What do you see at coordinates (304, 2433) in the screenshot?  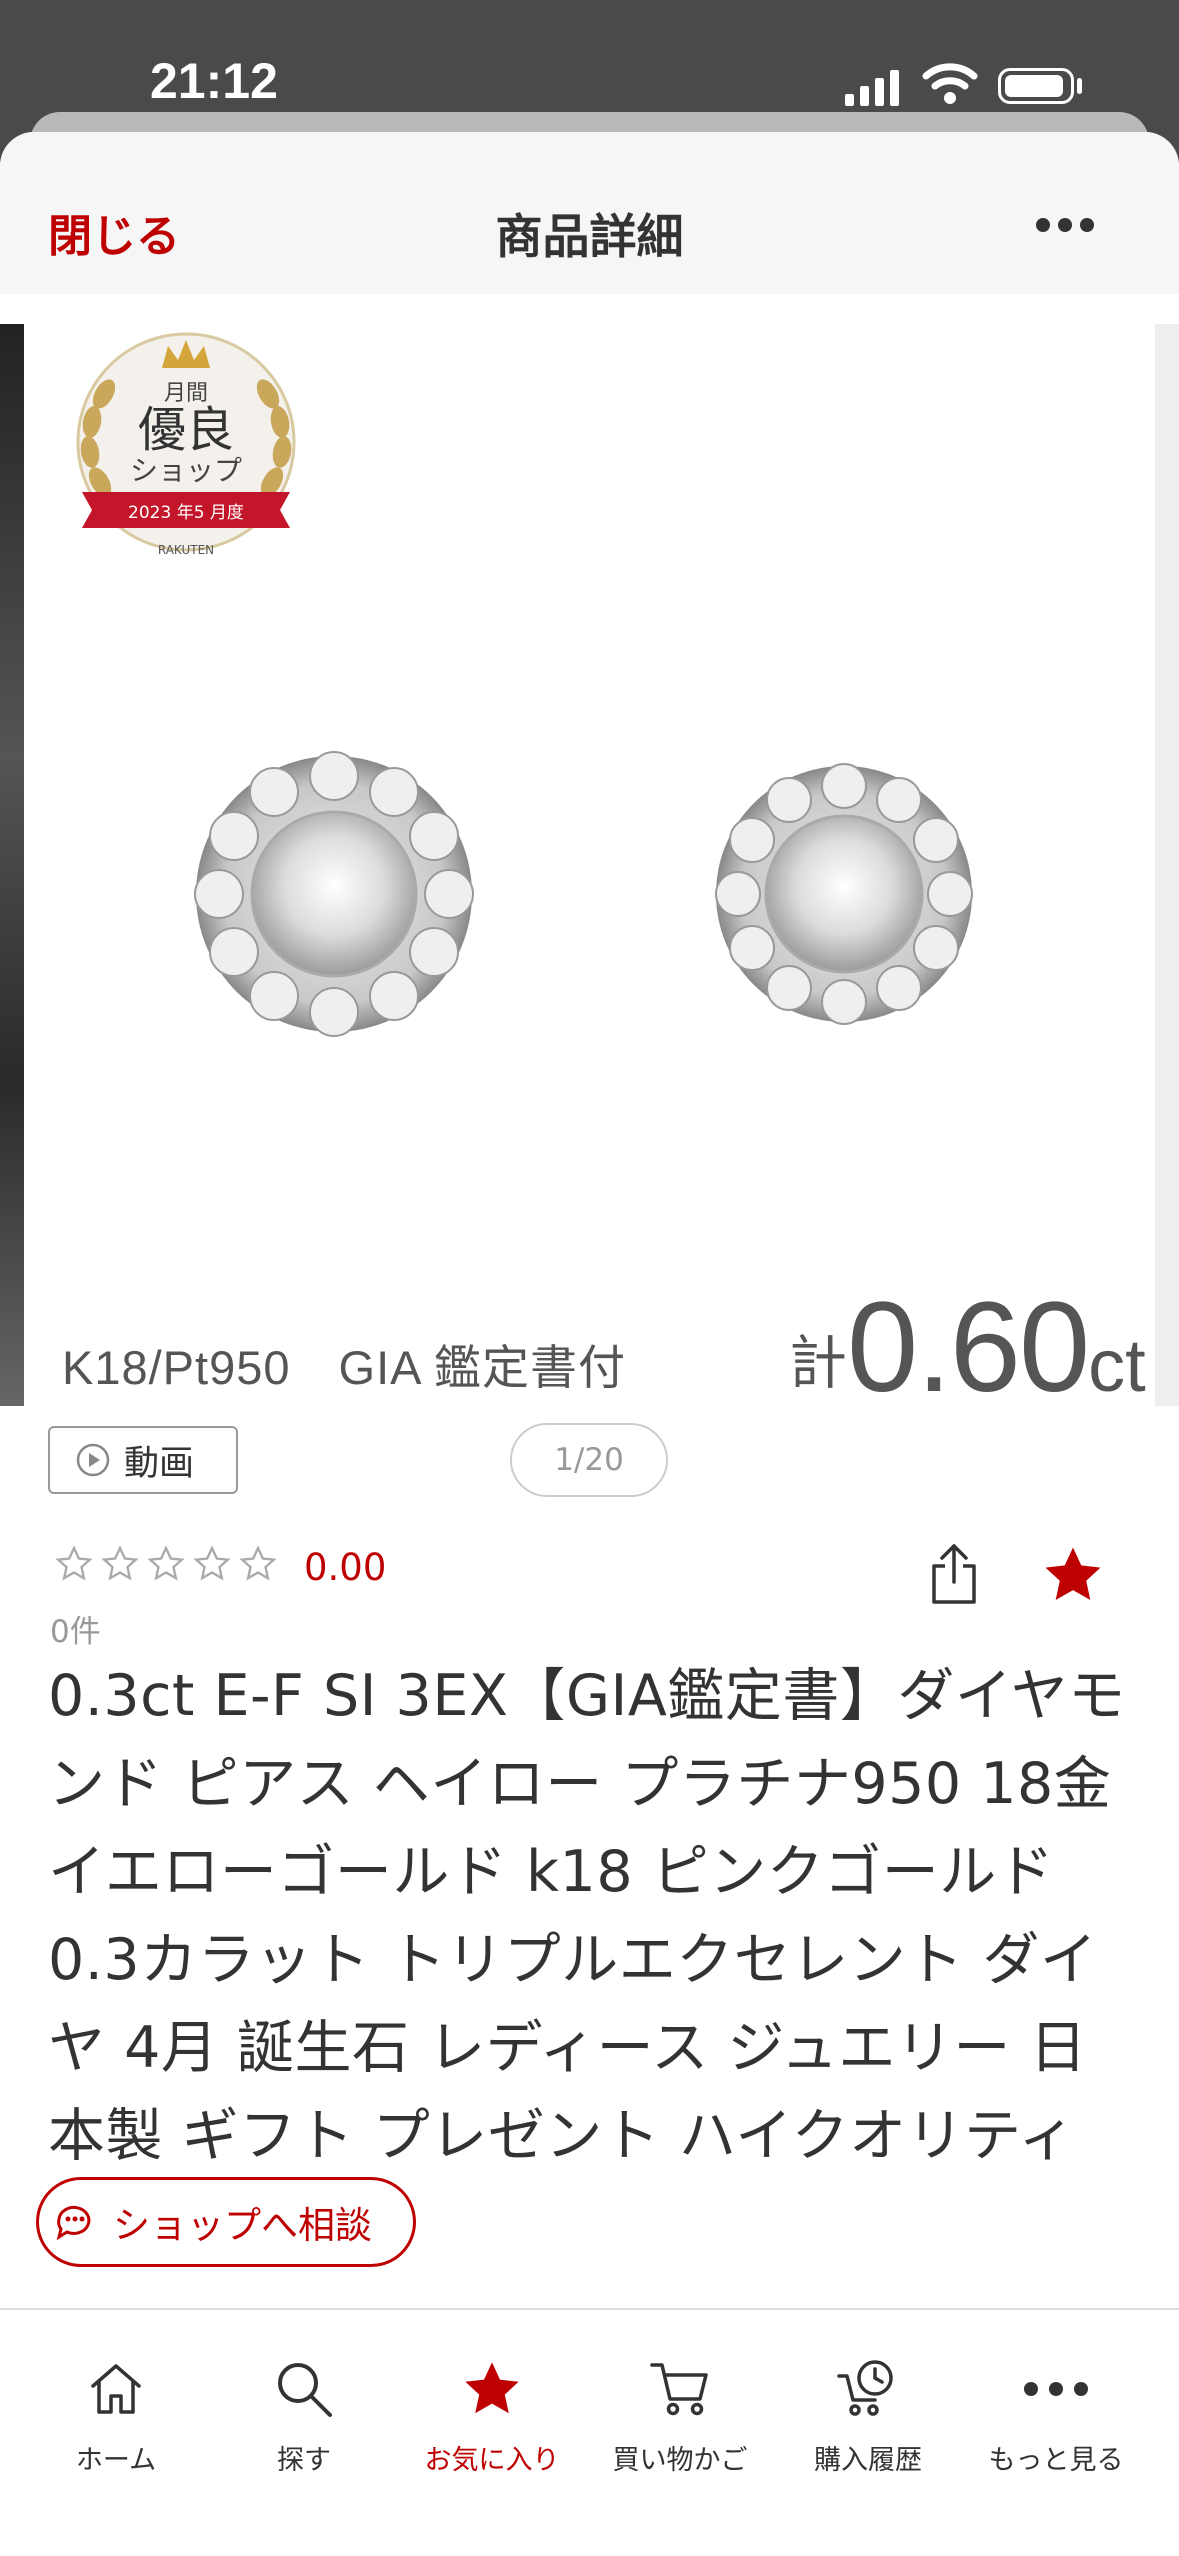 I see `tab-search: 探す` at bounding box center [304, 2433].